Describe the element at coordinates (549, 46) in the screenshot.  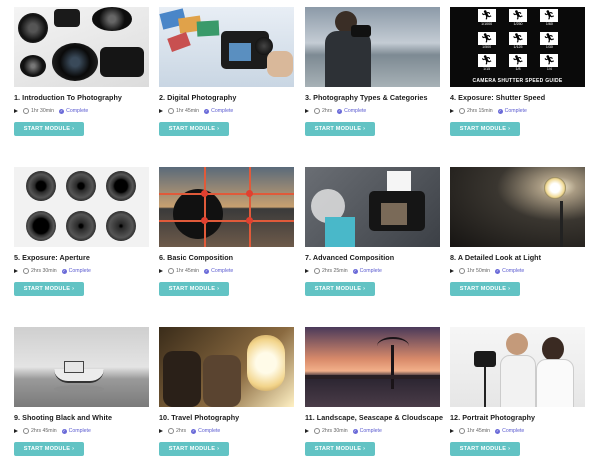
I see `shutter-speed-label: 1/30` at that location.